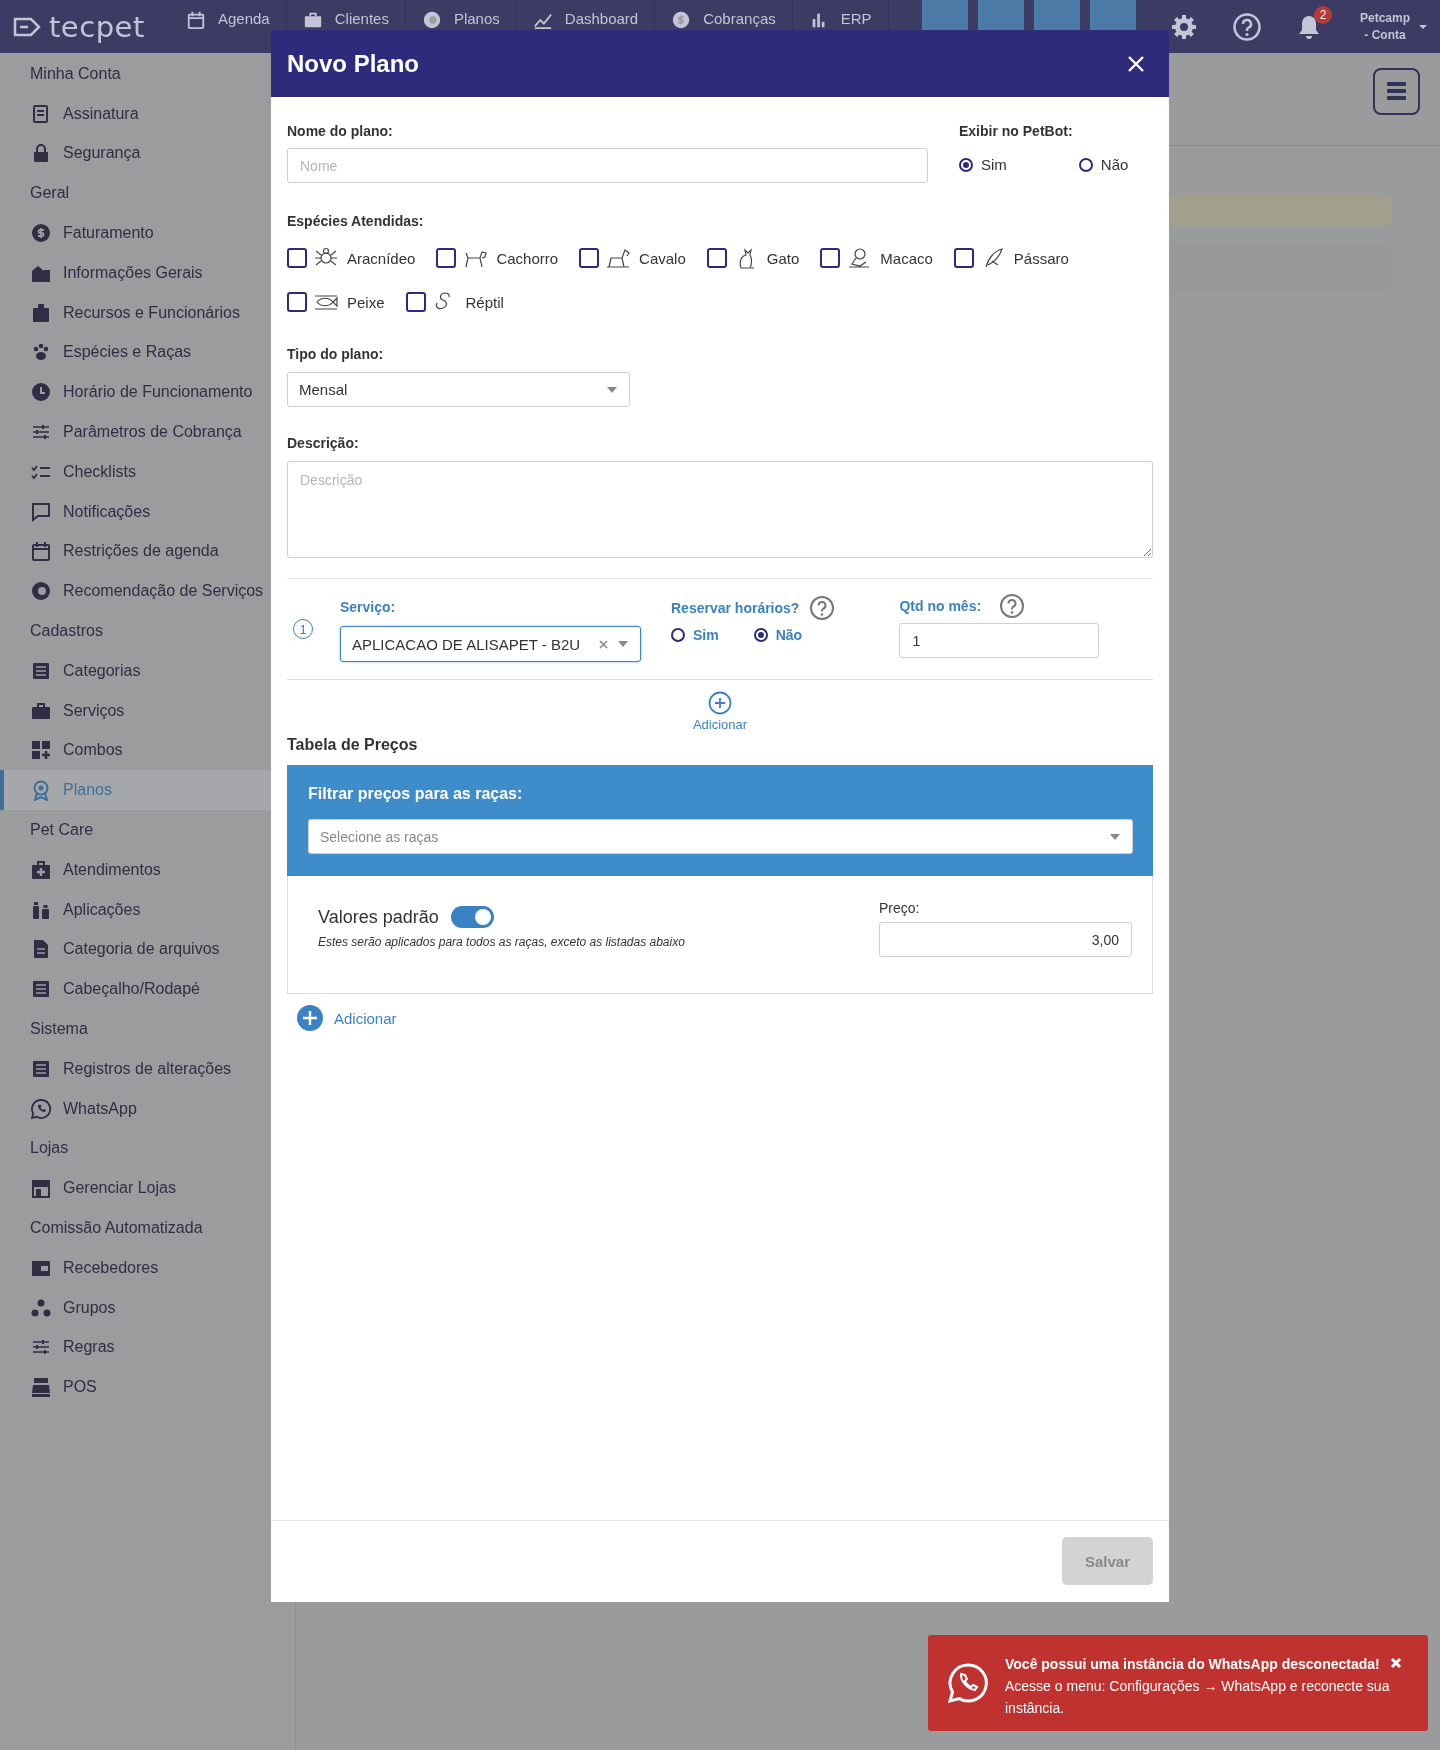 This screenshot has width=1440, height=1750. Describe the element at coordinates (135, 233) in the screenshot. I see `sidebar-item: Faturamento` at that location.